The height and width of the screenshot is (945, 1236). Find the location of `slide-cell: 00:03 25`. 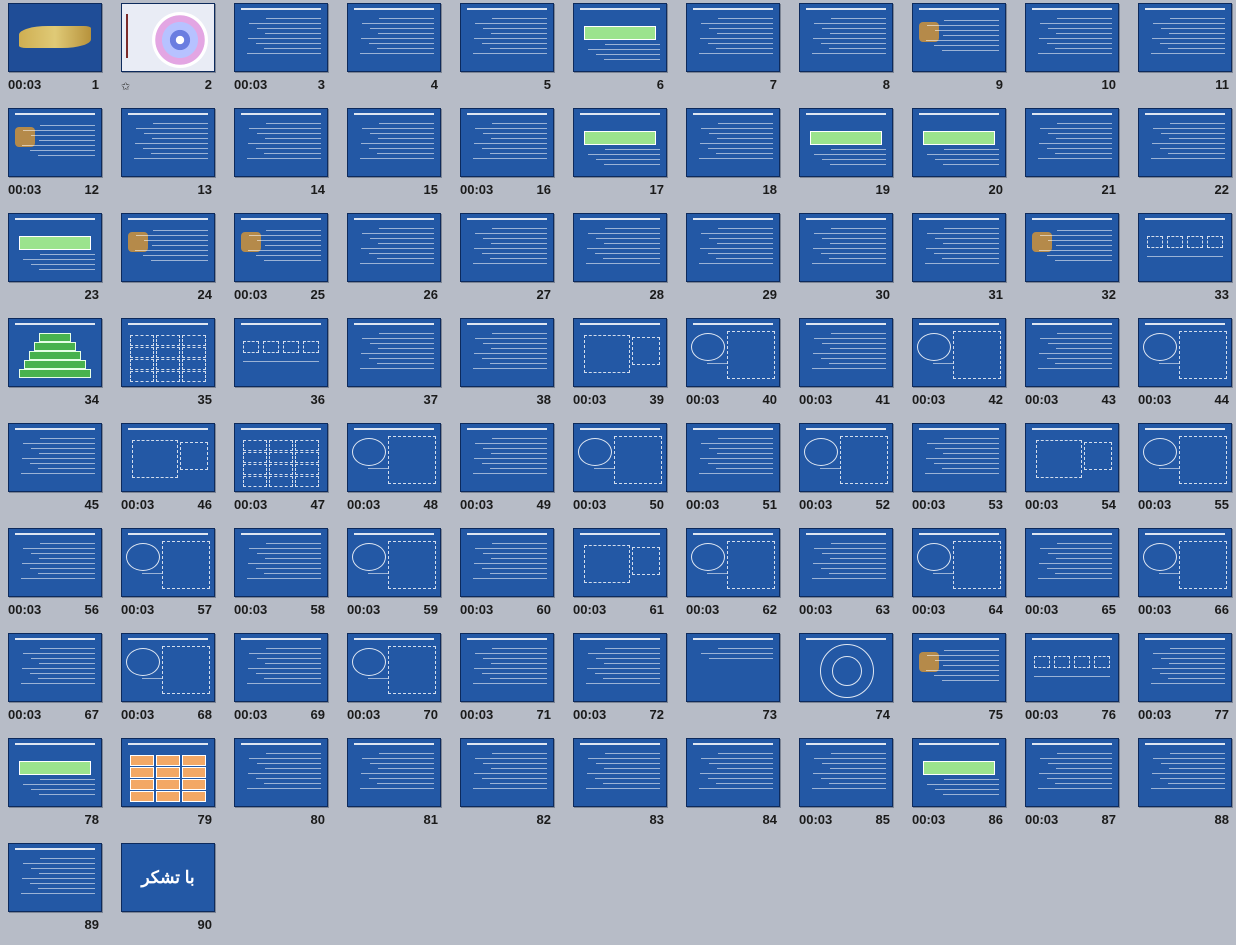

slide-cell: 00:03 25 is located at coordinates (282, 262).